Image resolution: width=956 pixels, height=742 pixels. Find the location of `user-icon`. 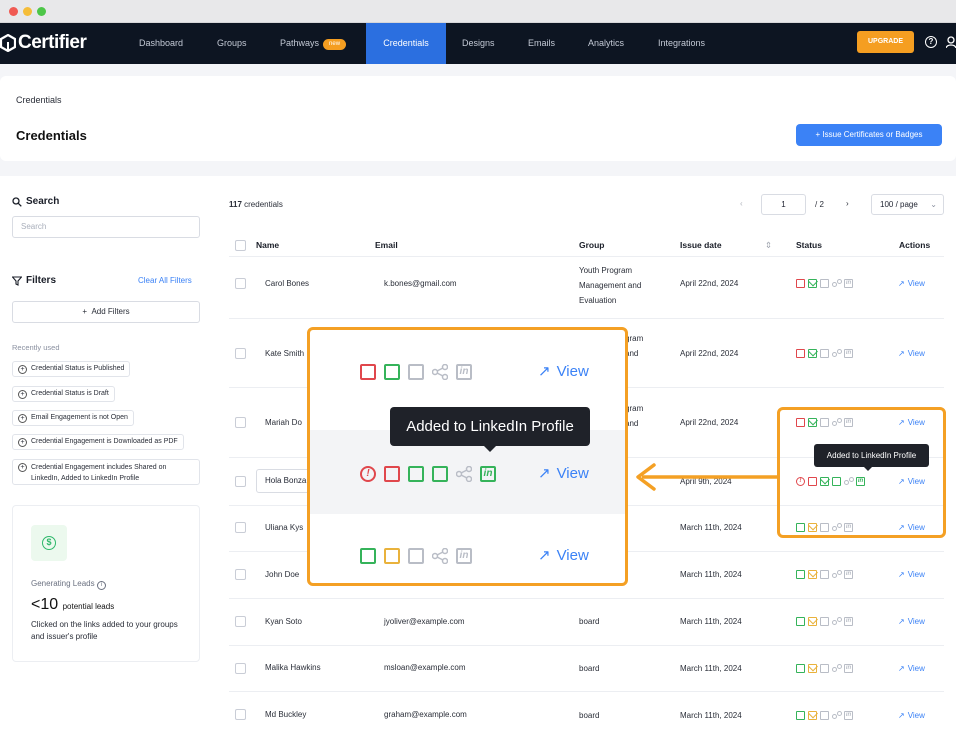

user-icon is located at coordinates (951, 42).